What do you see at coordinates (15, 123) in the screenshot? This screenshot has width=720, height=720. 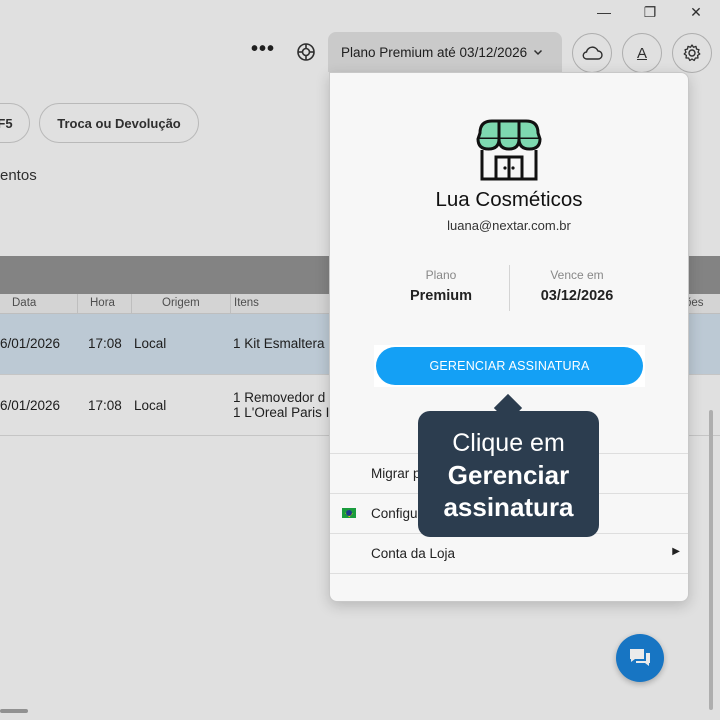 I see `nf-button: F5` at bounding box center [15, 123].